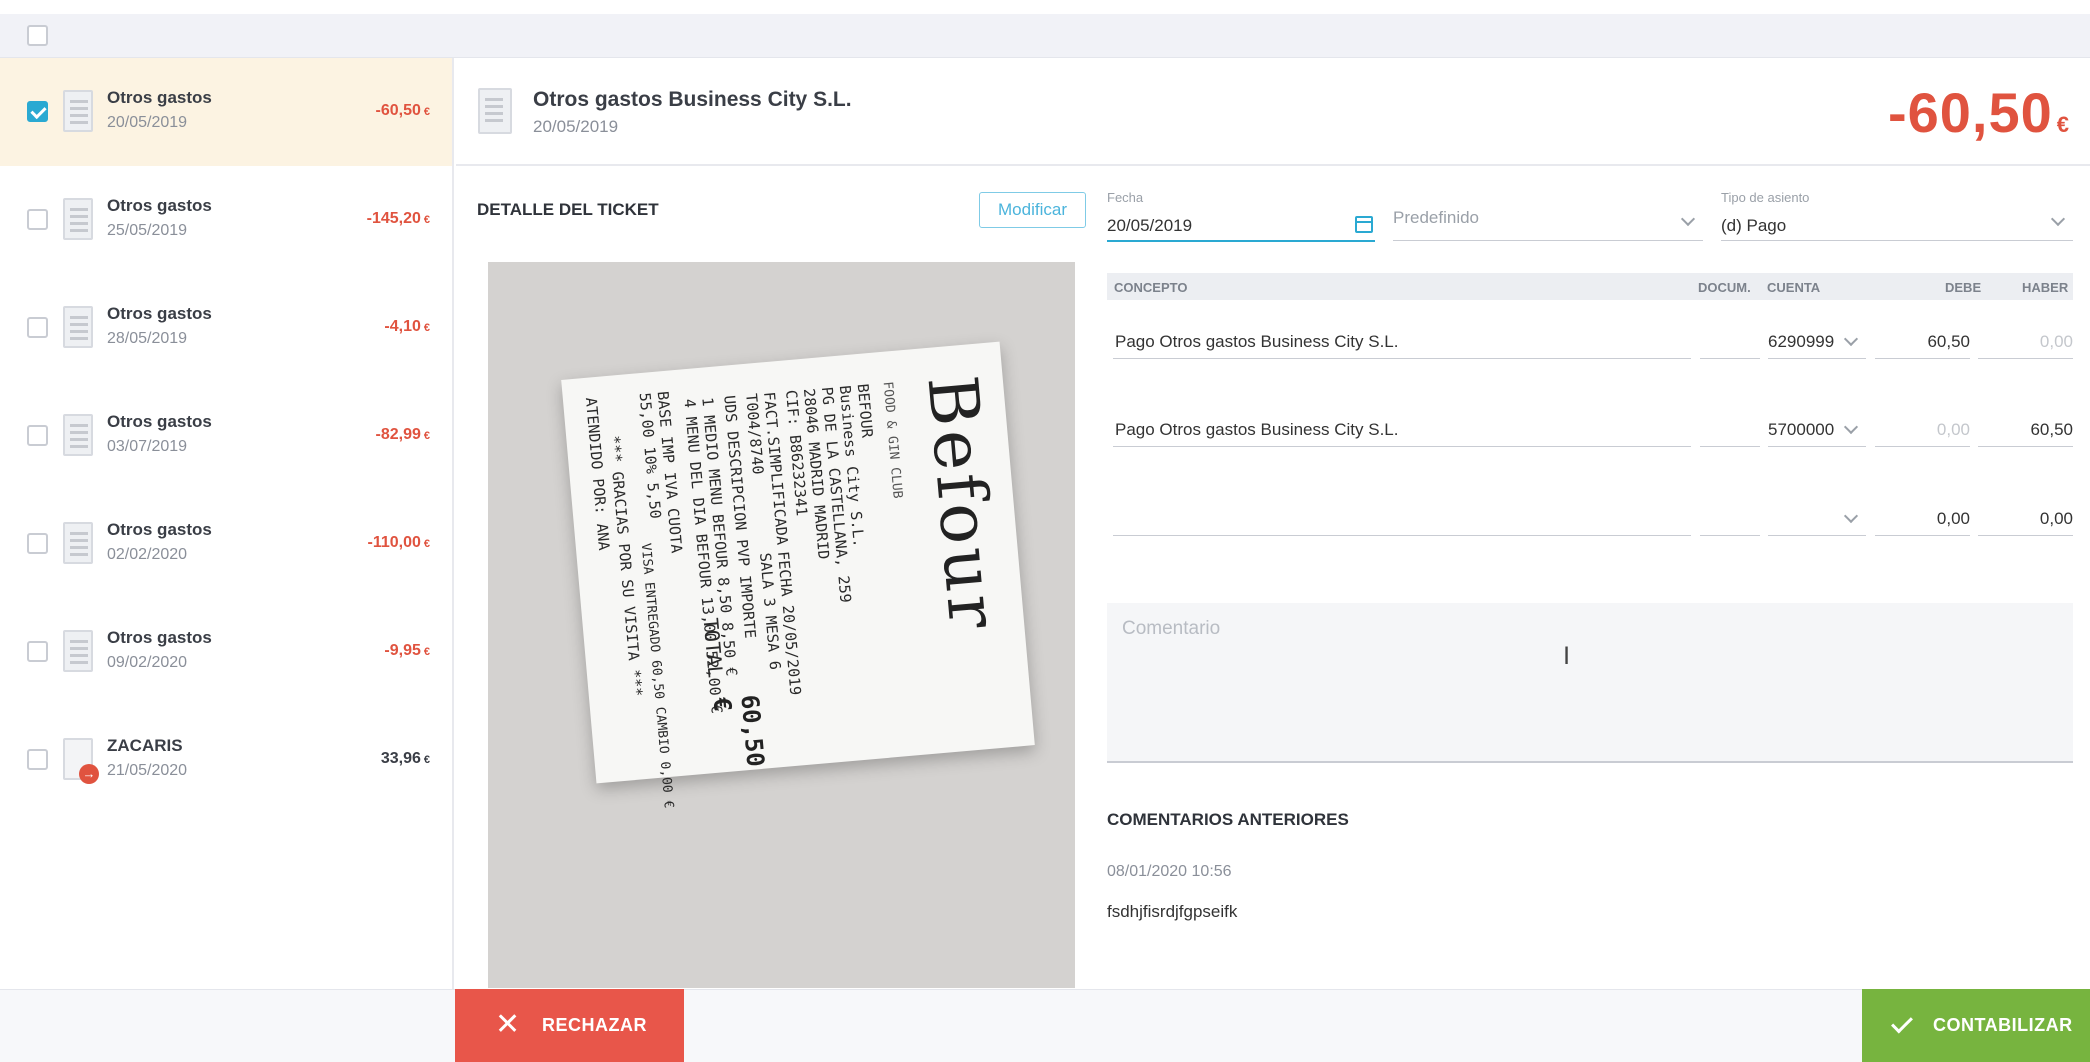 The height and width of the screenshot is (1062, 2090). I want to click on list-item: Otros gastos 03/07/2019 -82,99 €, so click(226, 436).